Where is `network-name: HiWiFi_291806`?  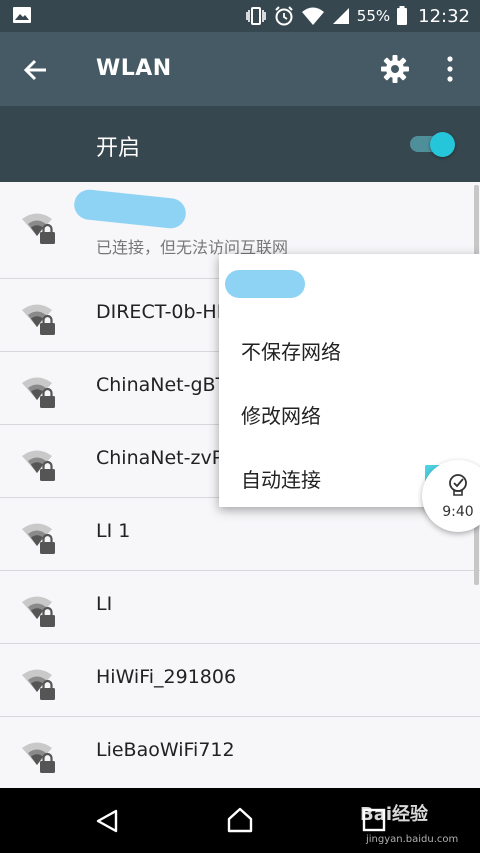
network-name: HiWiFi_291806 is located at coordinates (166, 677).